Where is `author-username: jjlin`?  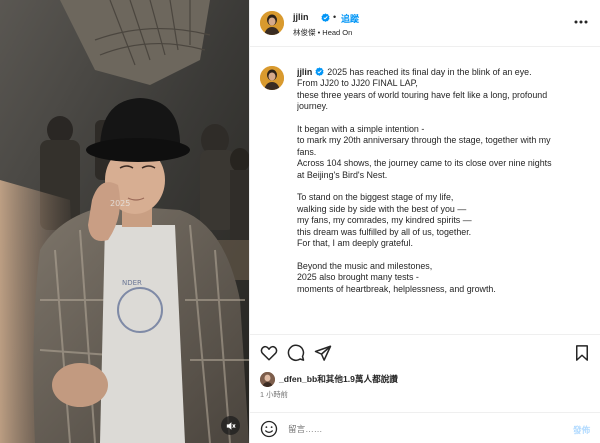 author-username: jjlin is located at coordinates (301, 17).